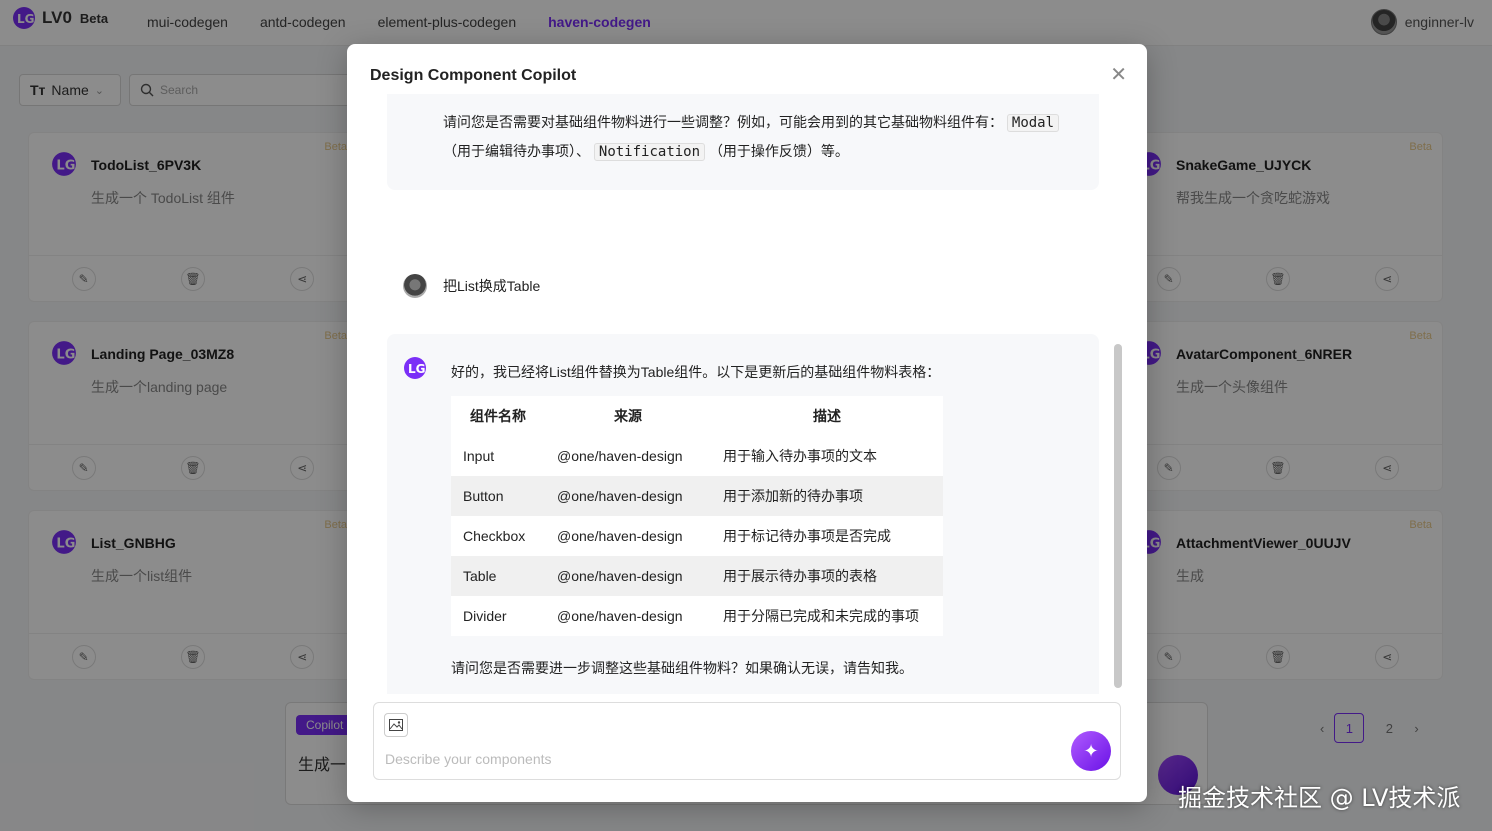 This screenshot has width=1492, height=831. What do you see at coordinates (827, 496) in the screenshot?
I see `table-cell: 用于添加新的待办事项` at bounding box center [827, 496].